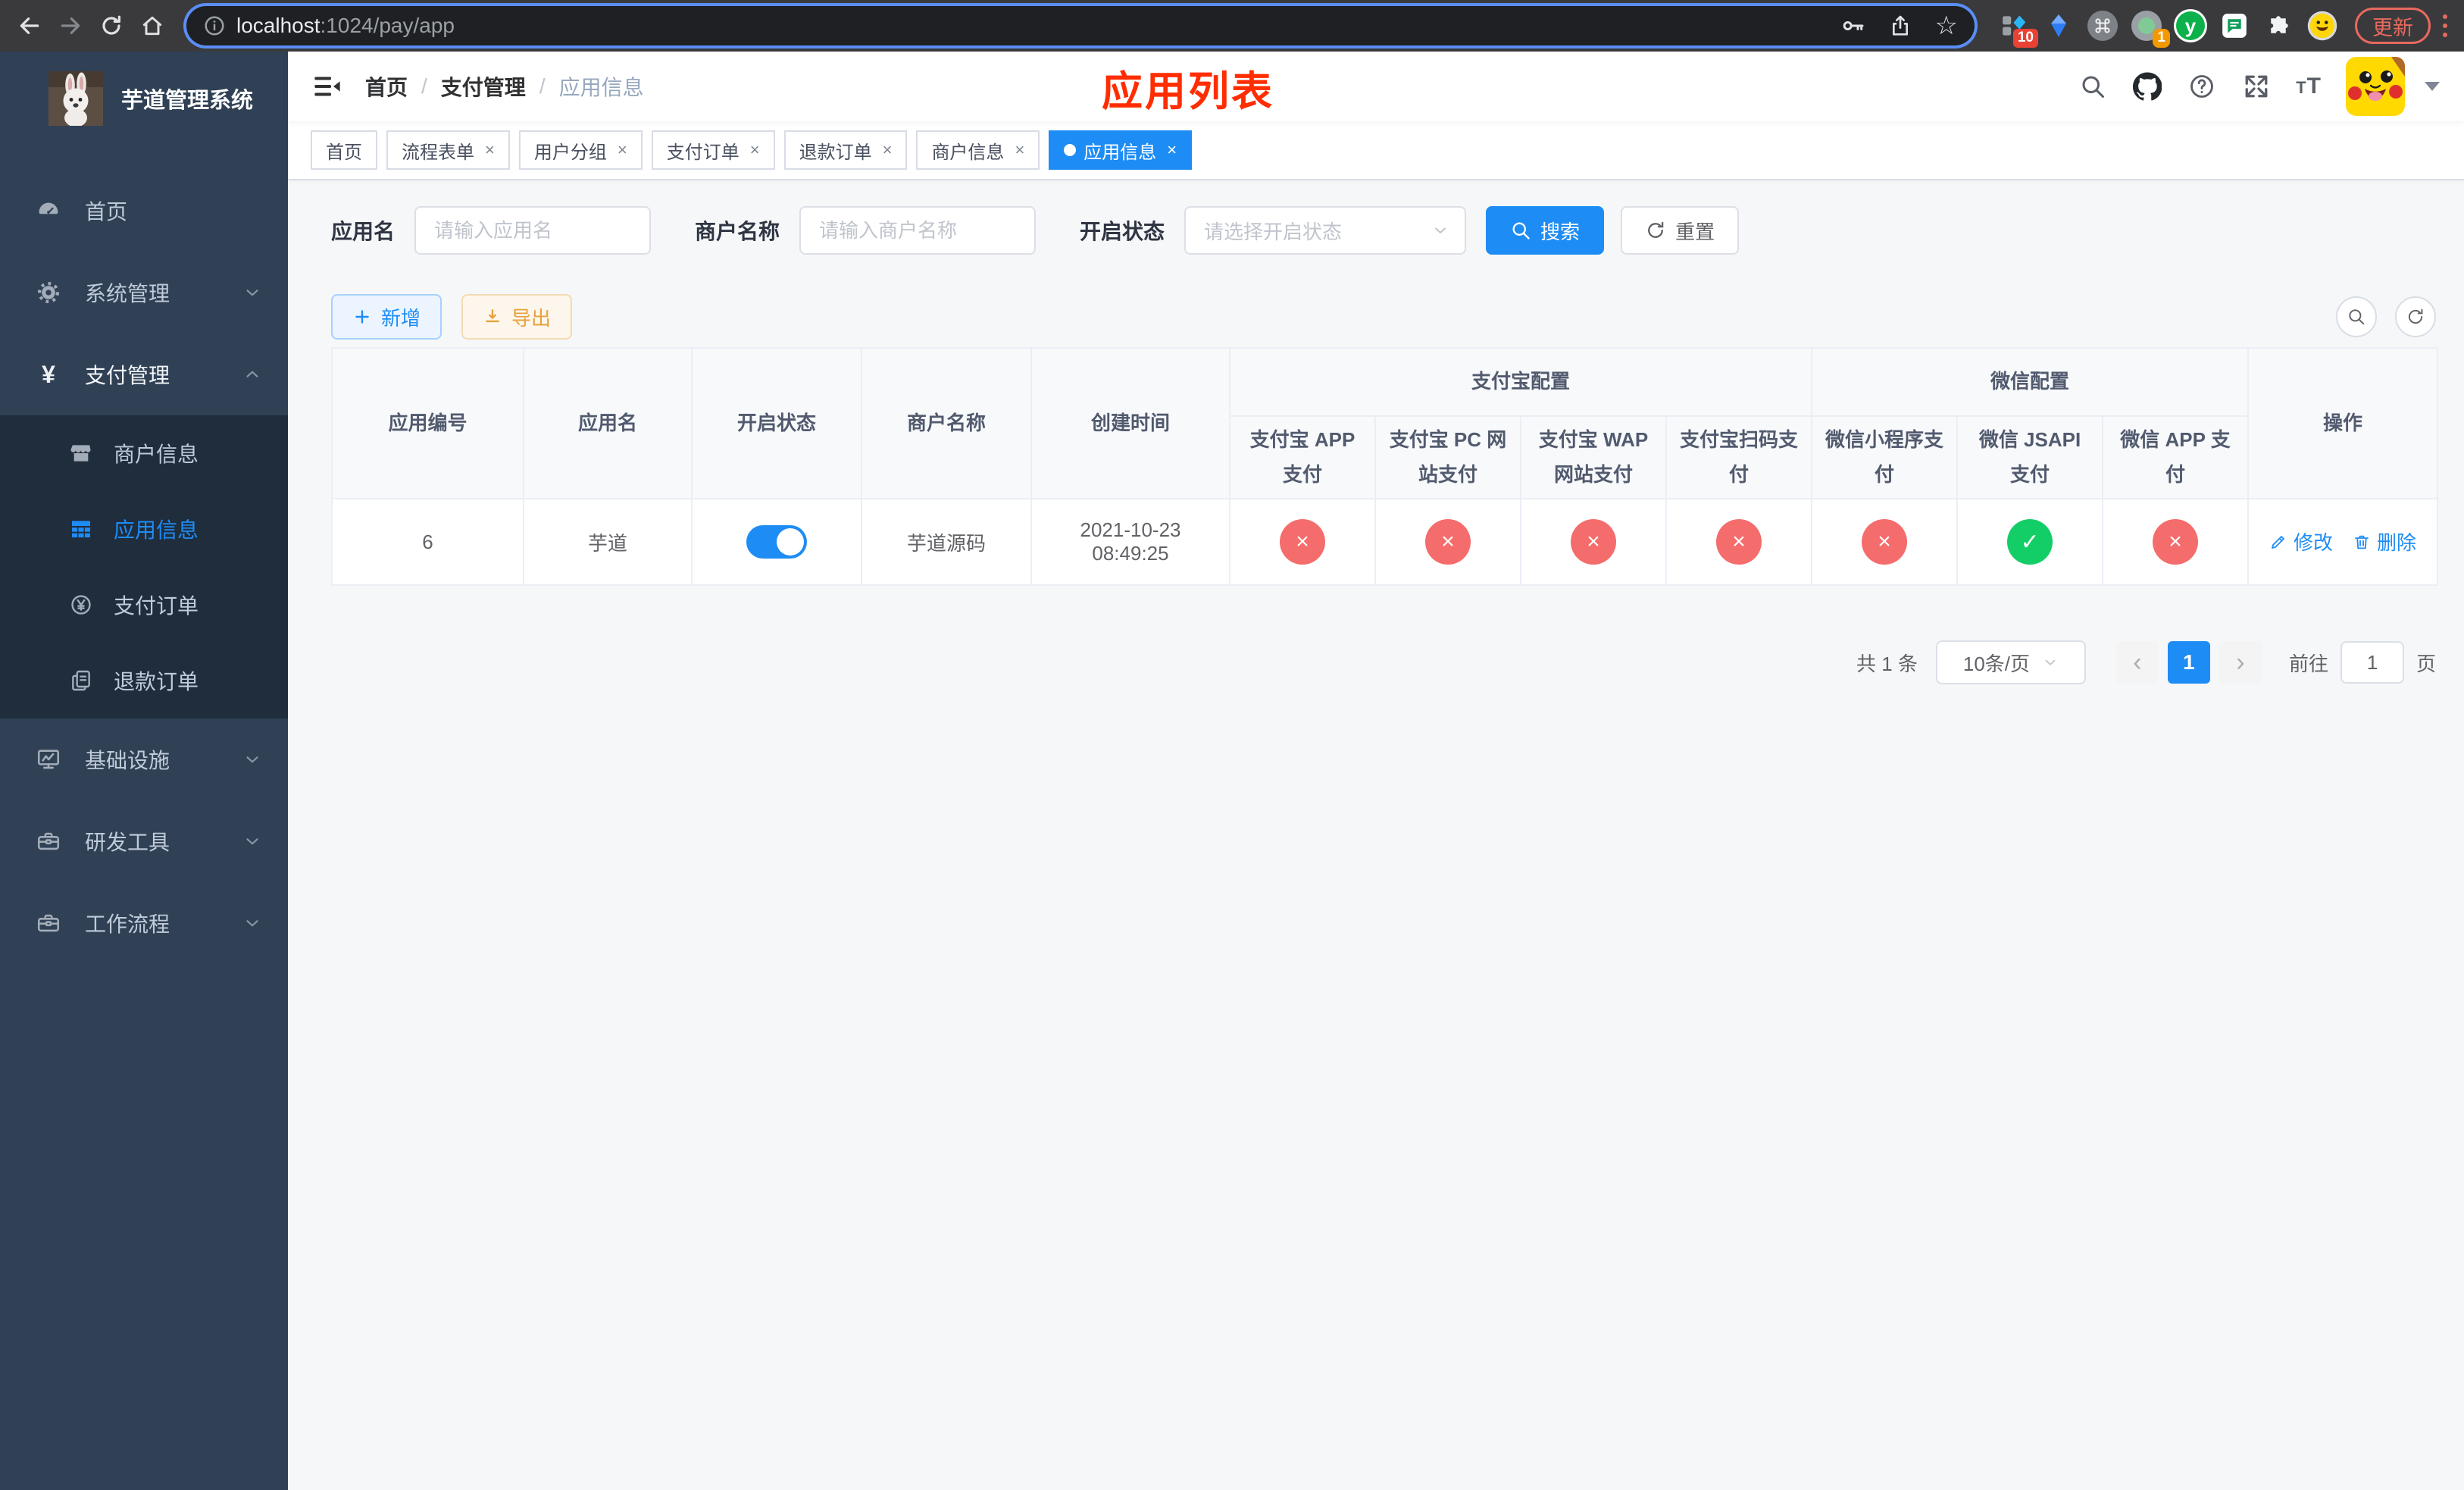  What do you see at coordinates (517, 317) in the screenshot?
I see `export-button: 导出` at bounding box center [517, 317].